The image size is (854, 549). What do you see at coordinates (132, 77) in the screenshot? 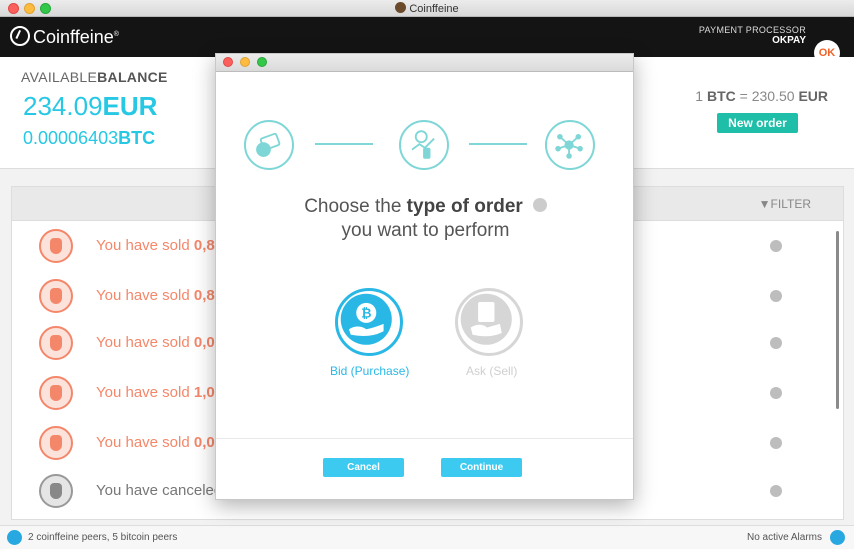
I see `balance-label-bold: BALANCE` at bounding box center [132, 77].